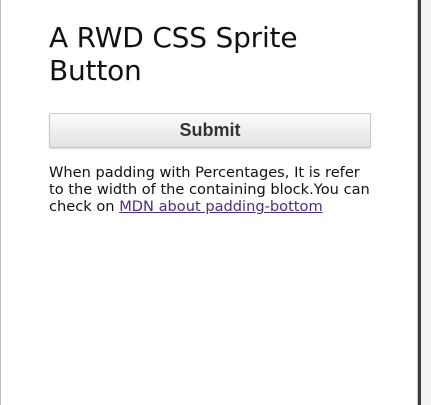  Describe the element at coordinates (220, 206) in the screenshot. I see `mdn-padding-bottom-link: MDN about padding-bottom` at that location.